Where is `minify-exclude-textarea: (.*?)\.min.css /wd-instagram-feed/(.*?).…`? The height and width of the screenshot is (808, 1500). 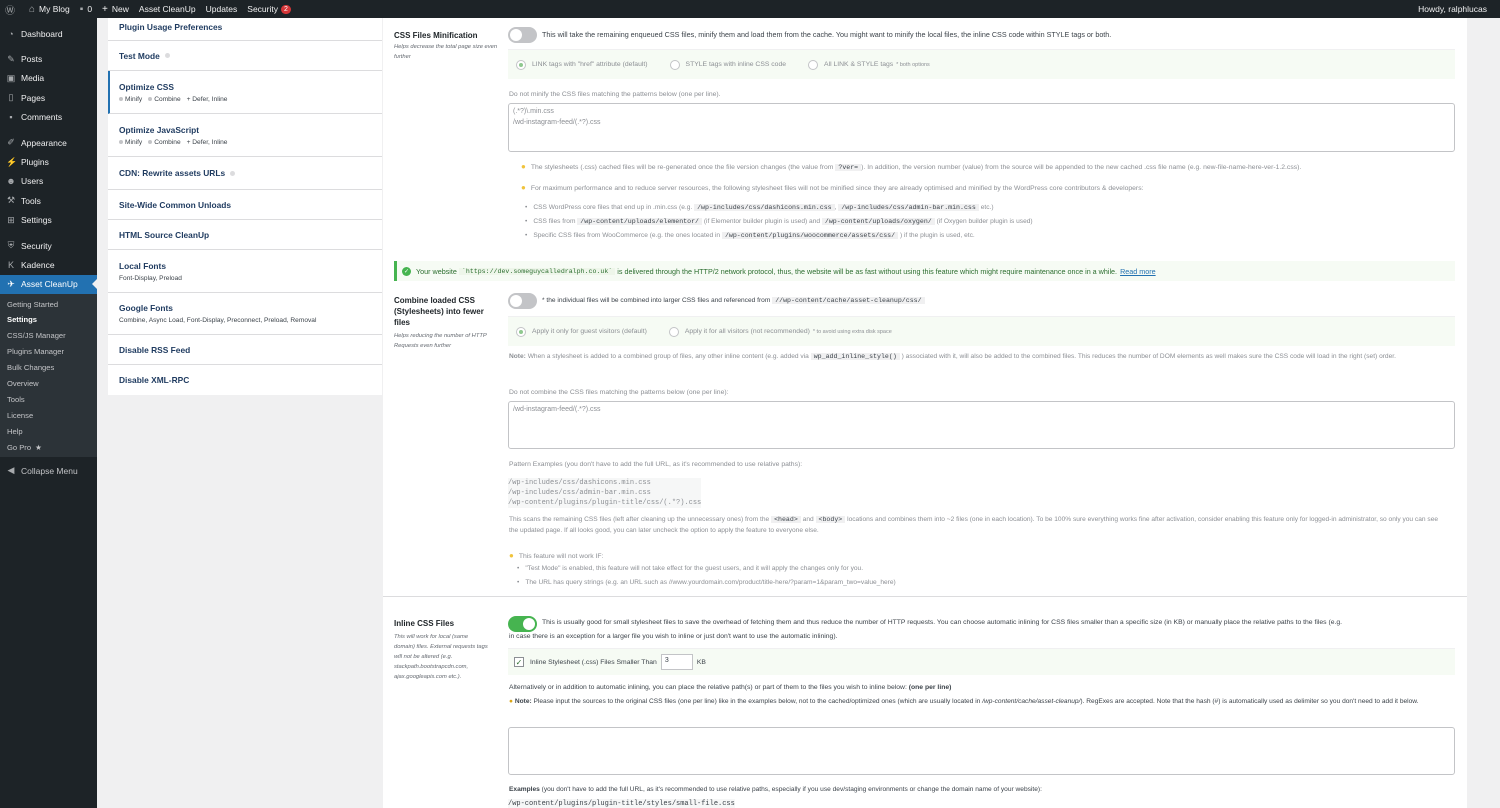 minify-exclude-textarea: (.*?)\.min.css /wd-instagram-feed/(.*?).… is located at coordinates (981, 127).